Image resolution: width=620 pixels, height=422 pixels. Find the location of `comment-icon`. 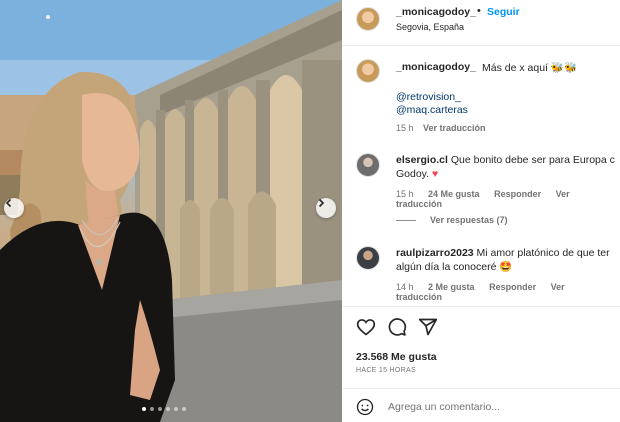

comment-icon is located at coordinates (397, 327).